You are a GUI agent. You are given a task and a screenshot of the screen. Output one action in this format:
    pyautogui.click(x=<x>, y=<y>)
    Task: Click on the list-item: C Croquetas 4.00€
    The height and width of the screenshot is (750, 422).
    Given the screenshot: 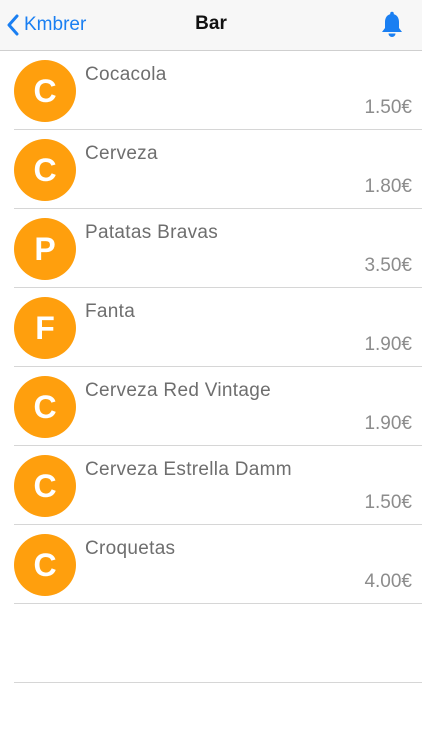 What is the action you would take?
    pyautogui.click(x=211, y=564)
    